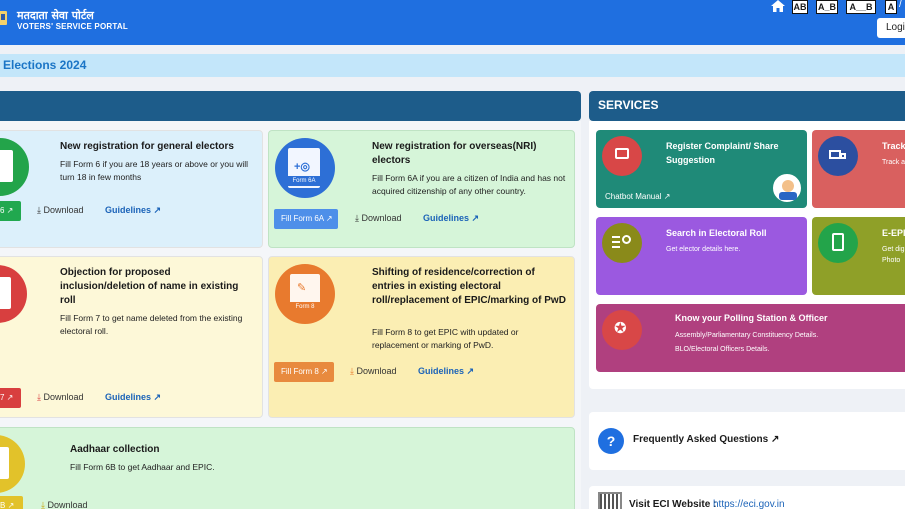 This screenshot has width=905, height=509. What do you see at coordinates (441, 371) in the screenshot?
I see `form8-guidelines-label: Guidelines` at bounding box center [441, 371].